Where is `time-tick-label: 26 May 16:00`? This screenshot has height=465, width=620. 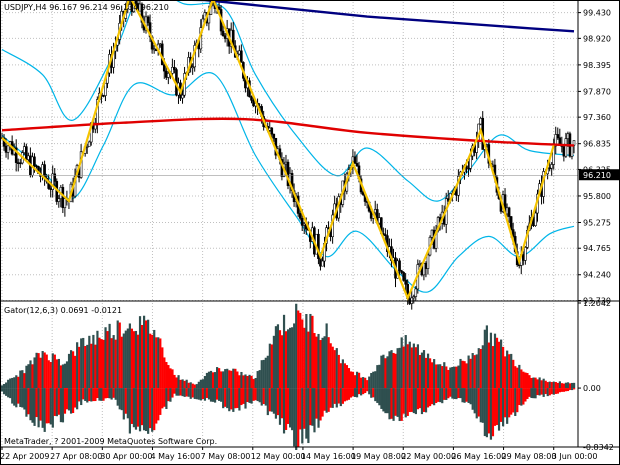 time-tick-label: 26 May 16:00 is located at coordinates (478, 456).